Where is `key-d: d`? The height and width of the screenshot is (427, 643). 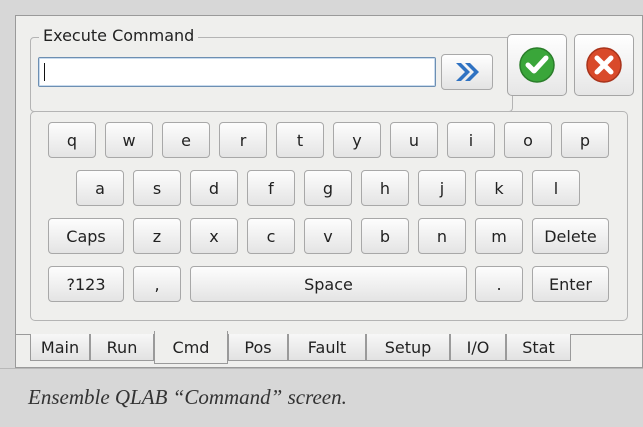
key-d: d is located at coordinates (214, 188).